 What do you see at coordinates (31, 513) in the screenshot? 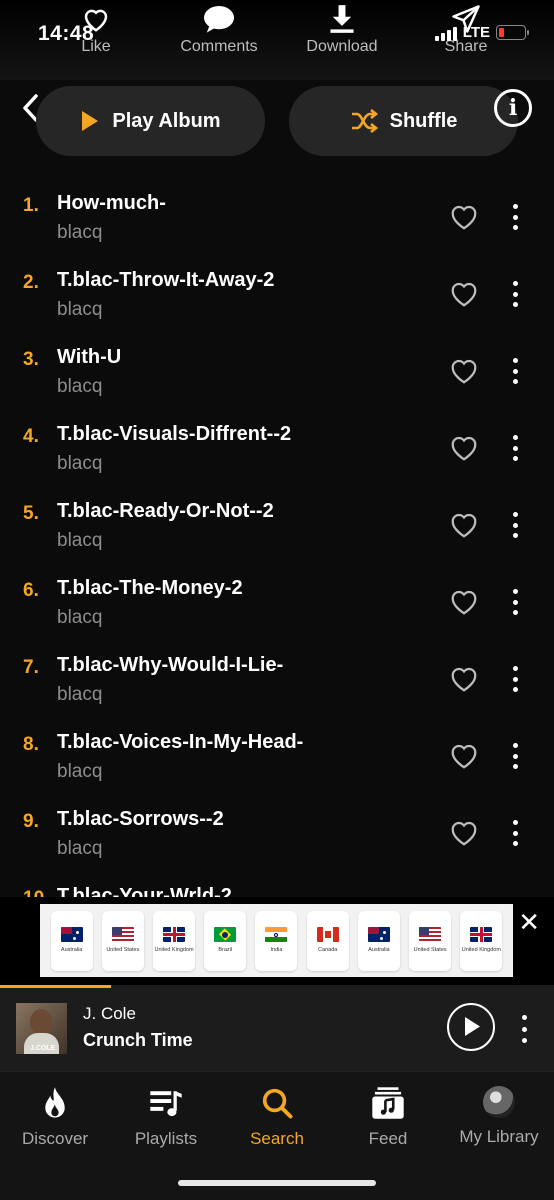
I see `track-number: 5.` at bounding box center [31, 513].